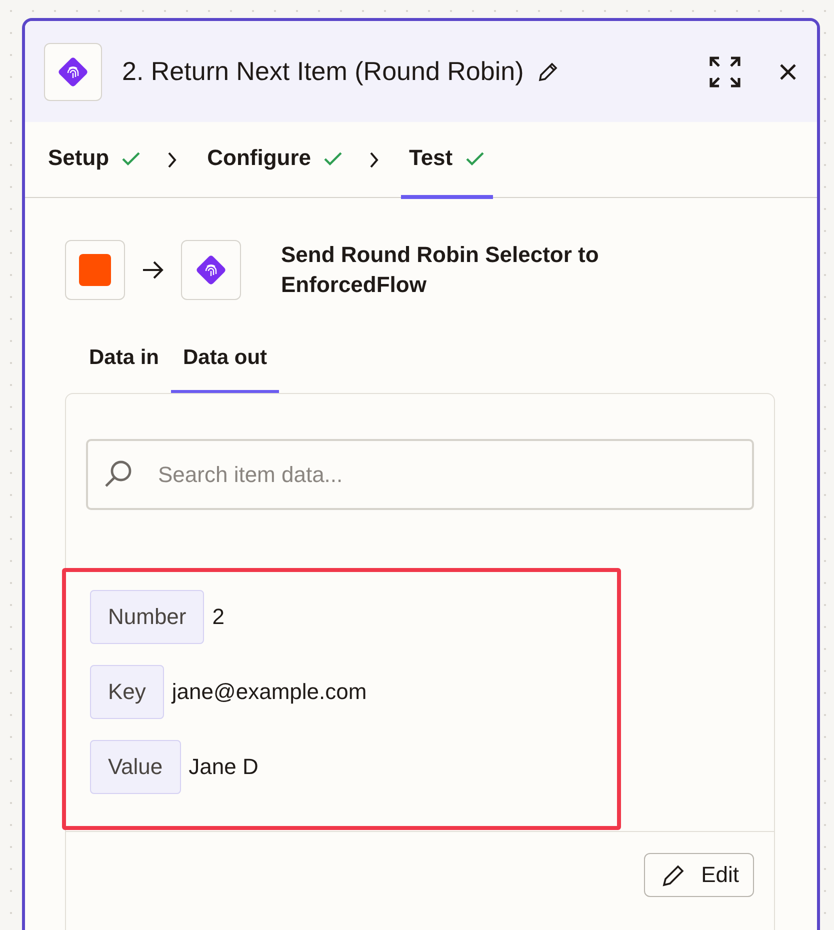 The image size is (834, 930). Describe the element at coordinates (323, 71) in the screenshot. I see `panel-title: 2. Return Next Item (Round Robin)` at that location.